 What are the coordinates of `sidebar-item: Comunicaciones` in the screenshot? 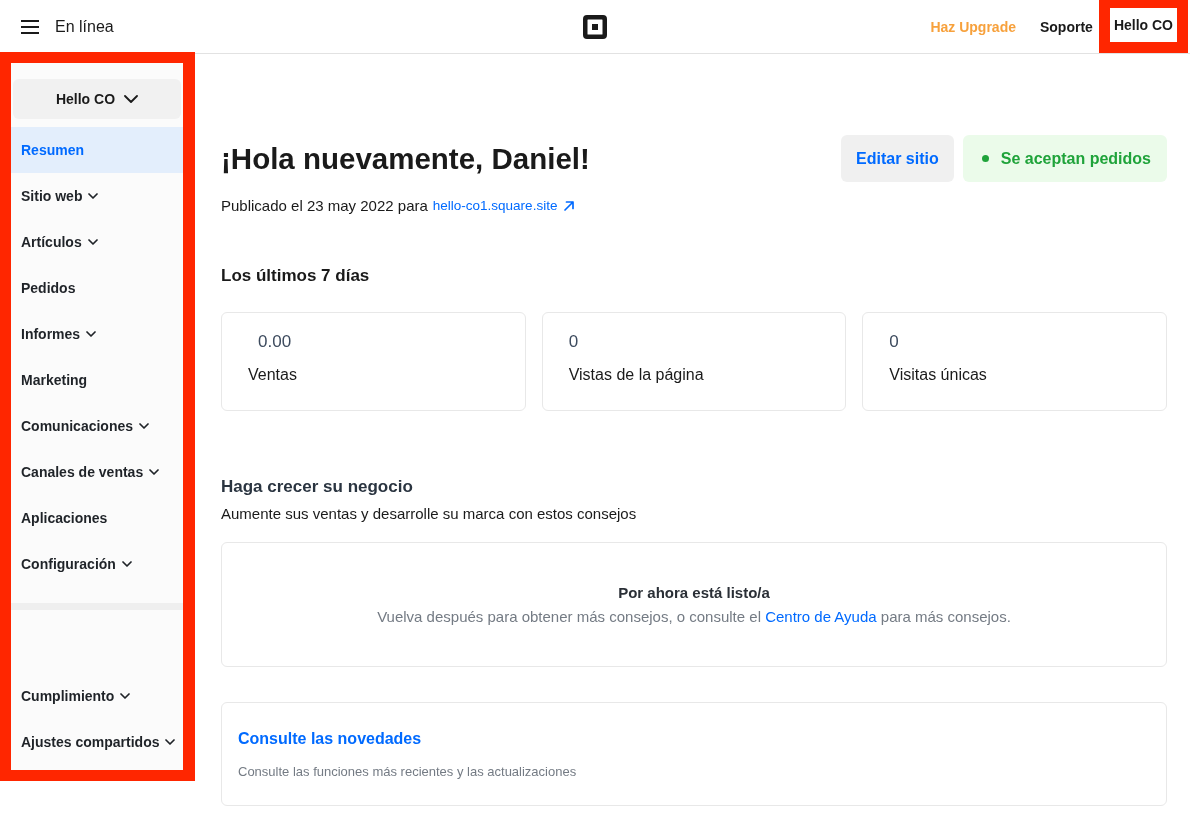 It's located at (97, 426).